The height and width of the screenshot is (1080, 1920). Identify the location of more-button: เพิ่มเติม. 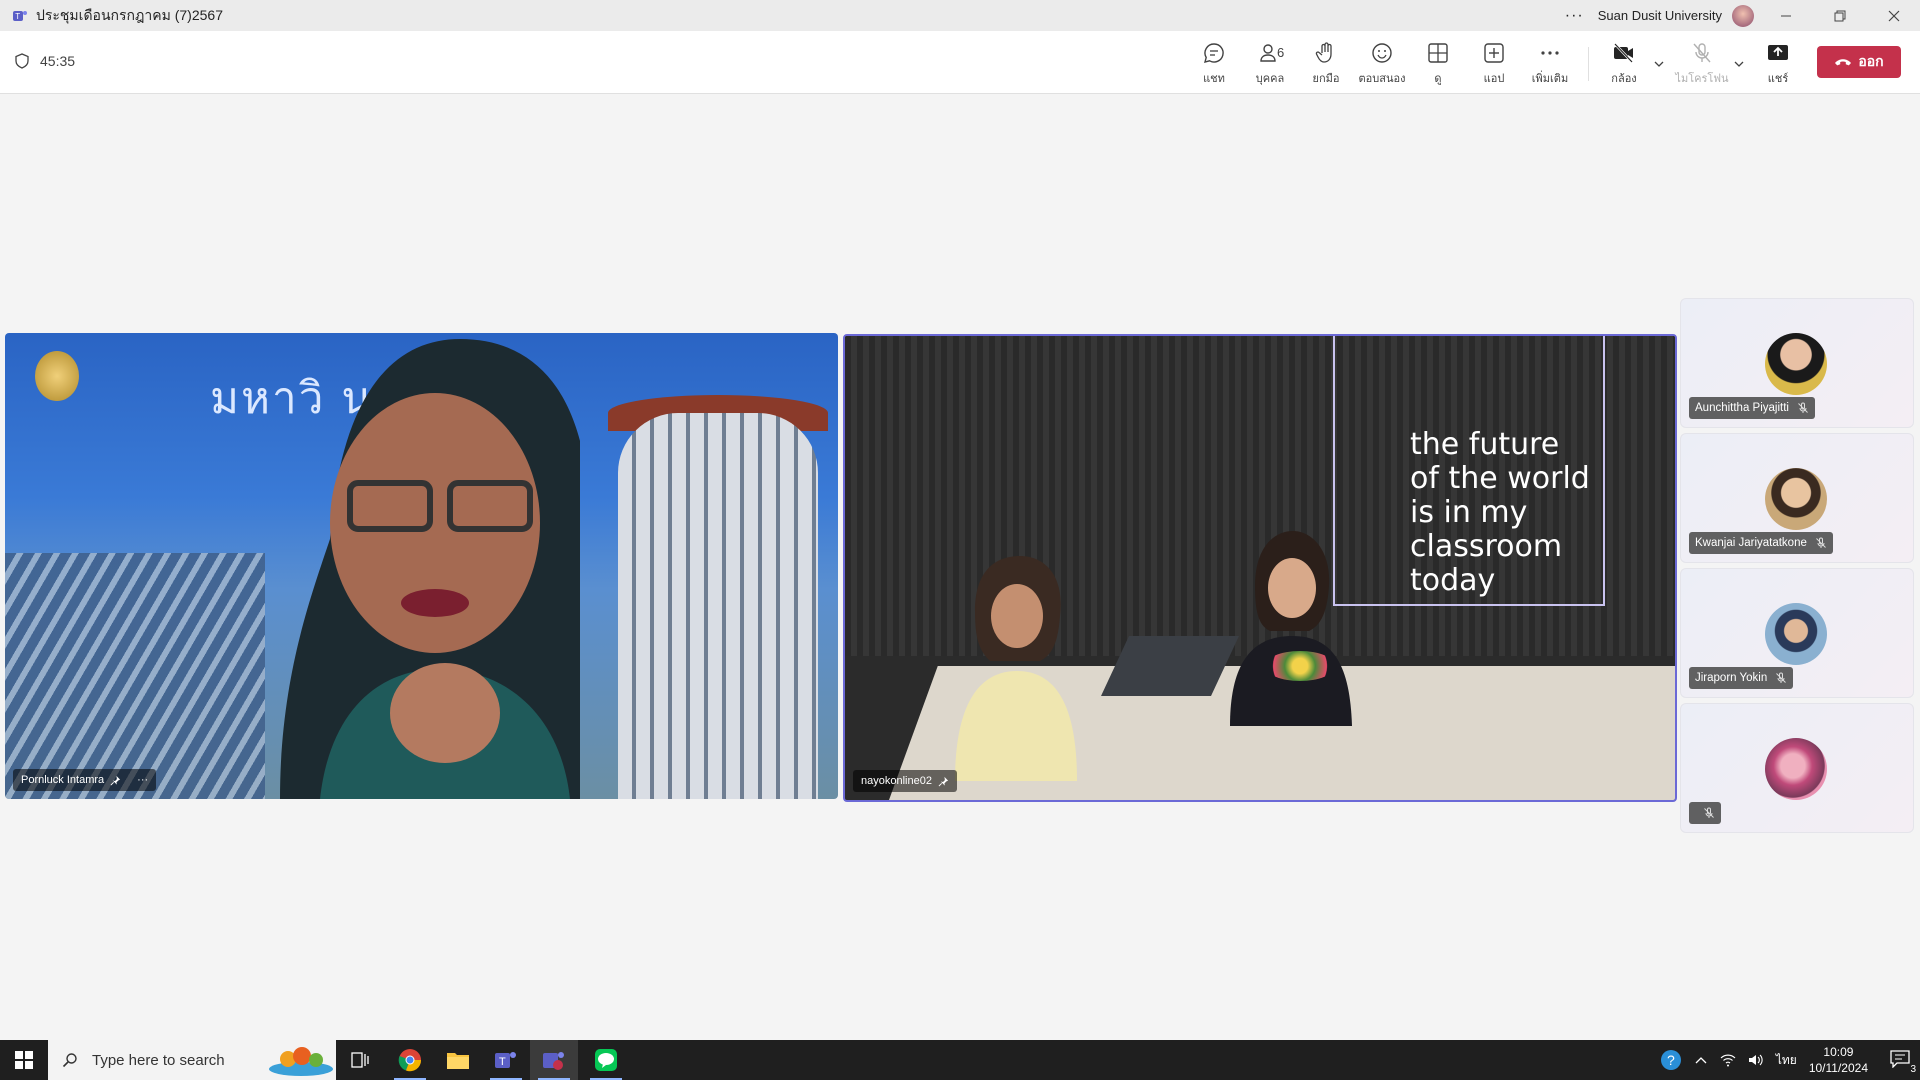
(1550, 65).